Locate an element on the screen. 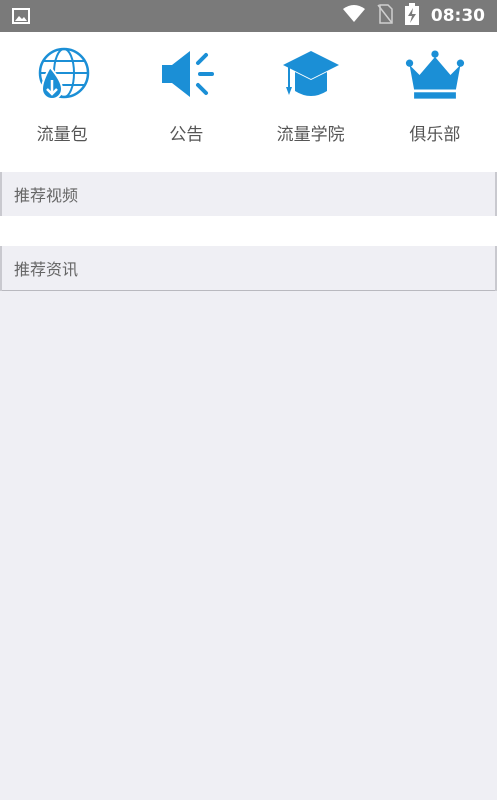 The height and width of the screenshot is (800, 497). battery-charging-icon is located at coordinates (411, 16).